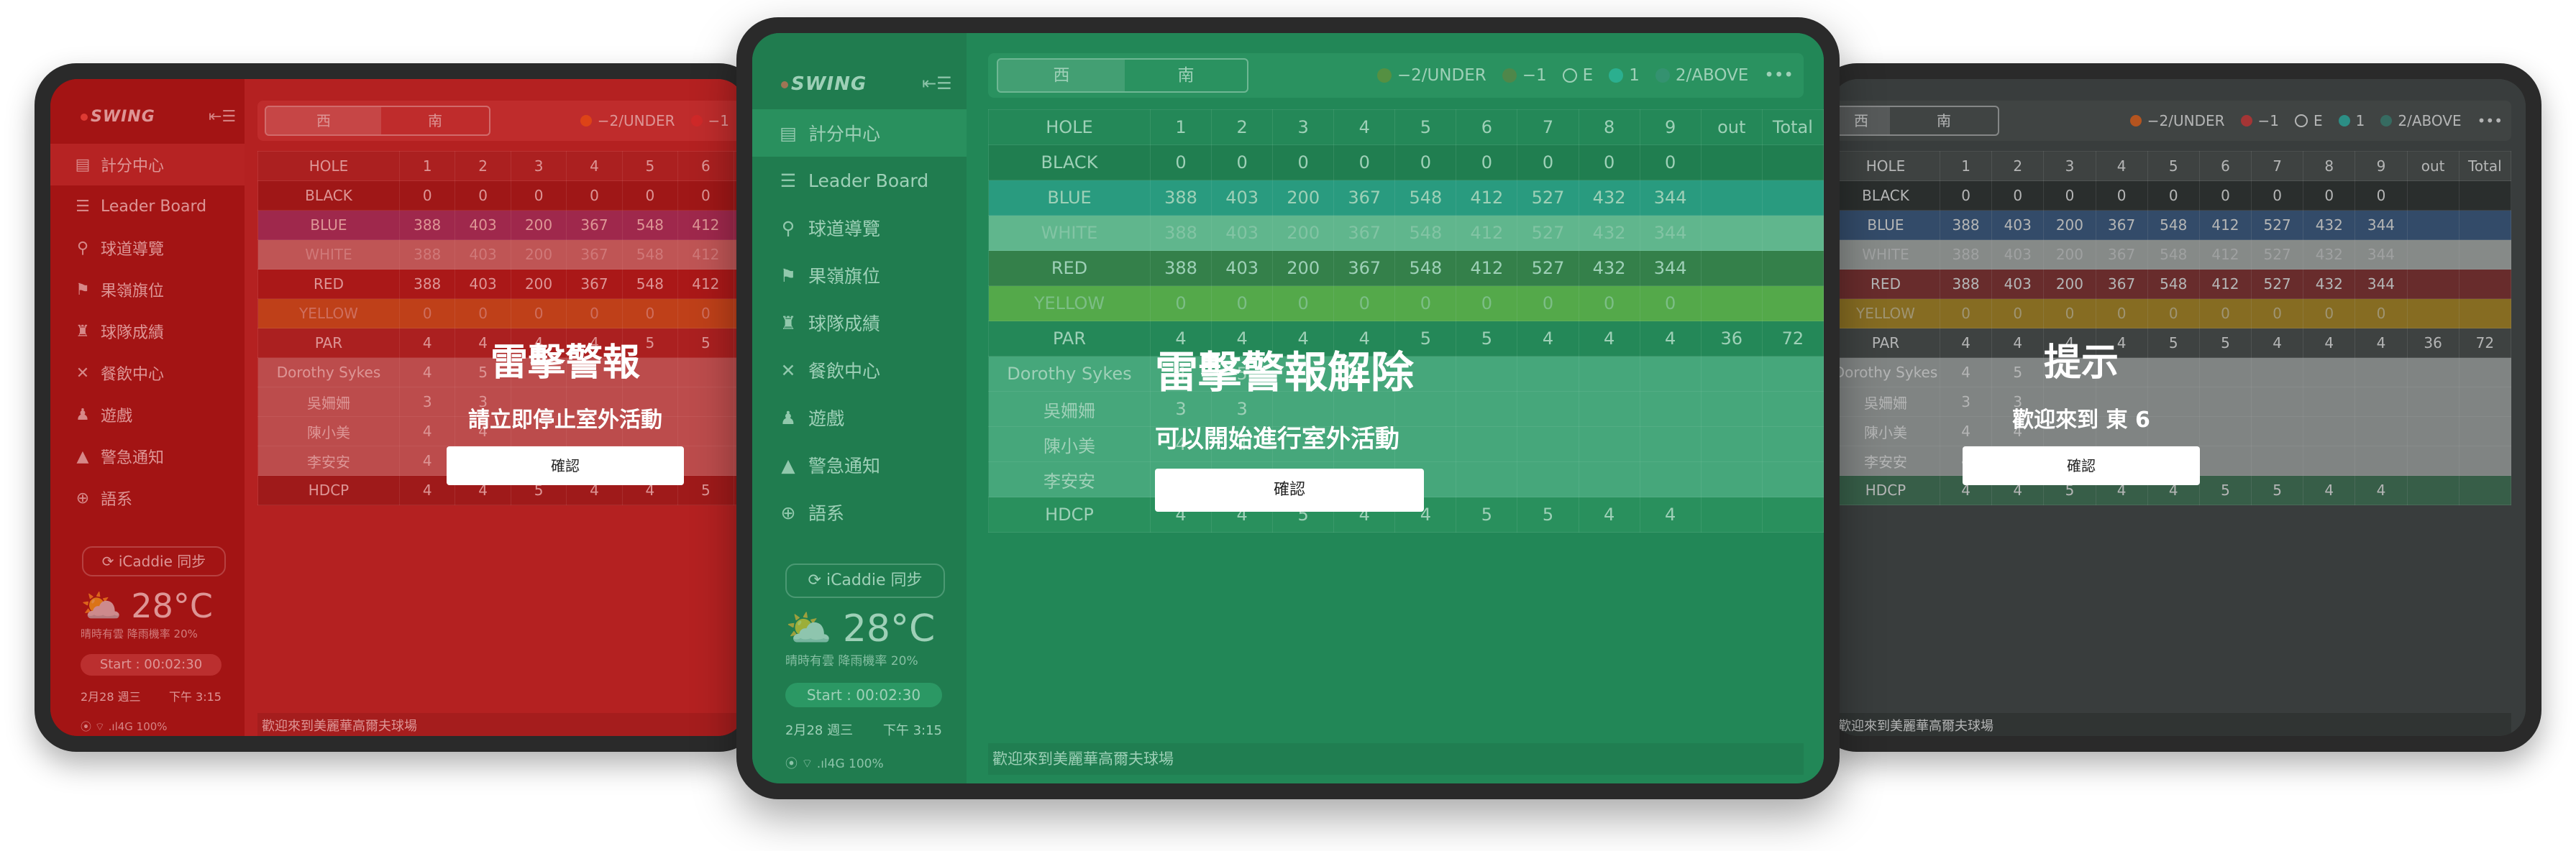  Describe the element at coordinates (501, 254) in the screenshot. I see `table-row: WHITE388403200367548412527` at that location.